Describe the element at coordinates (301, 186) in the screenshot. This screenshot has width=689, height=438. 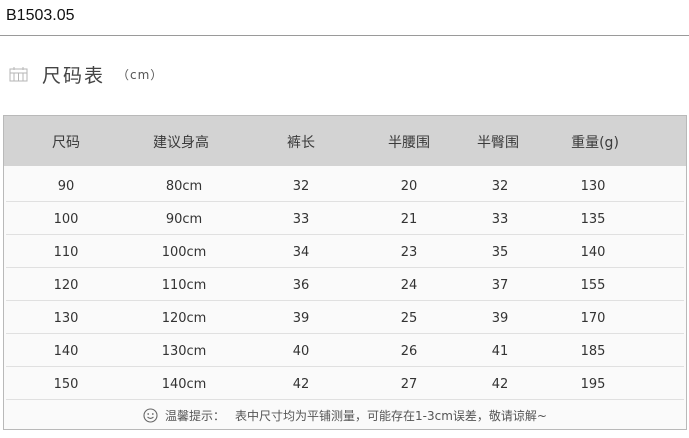
I see `cell-pants-length: 32` at that location.